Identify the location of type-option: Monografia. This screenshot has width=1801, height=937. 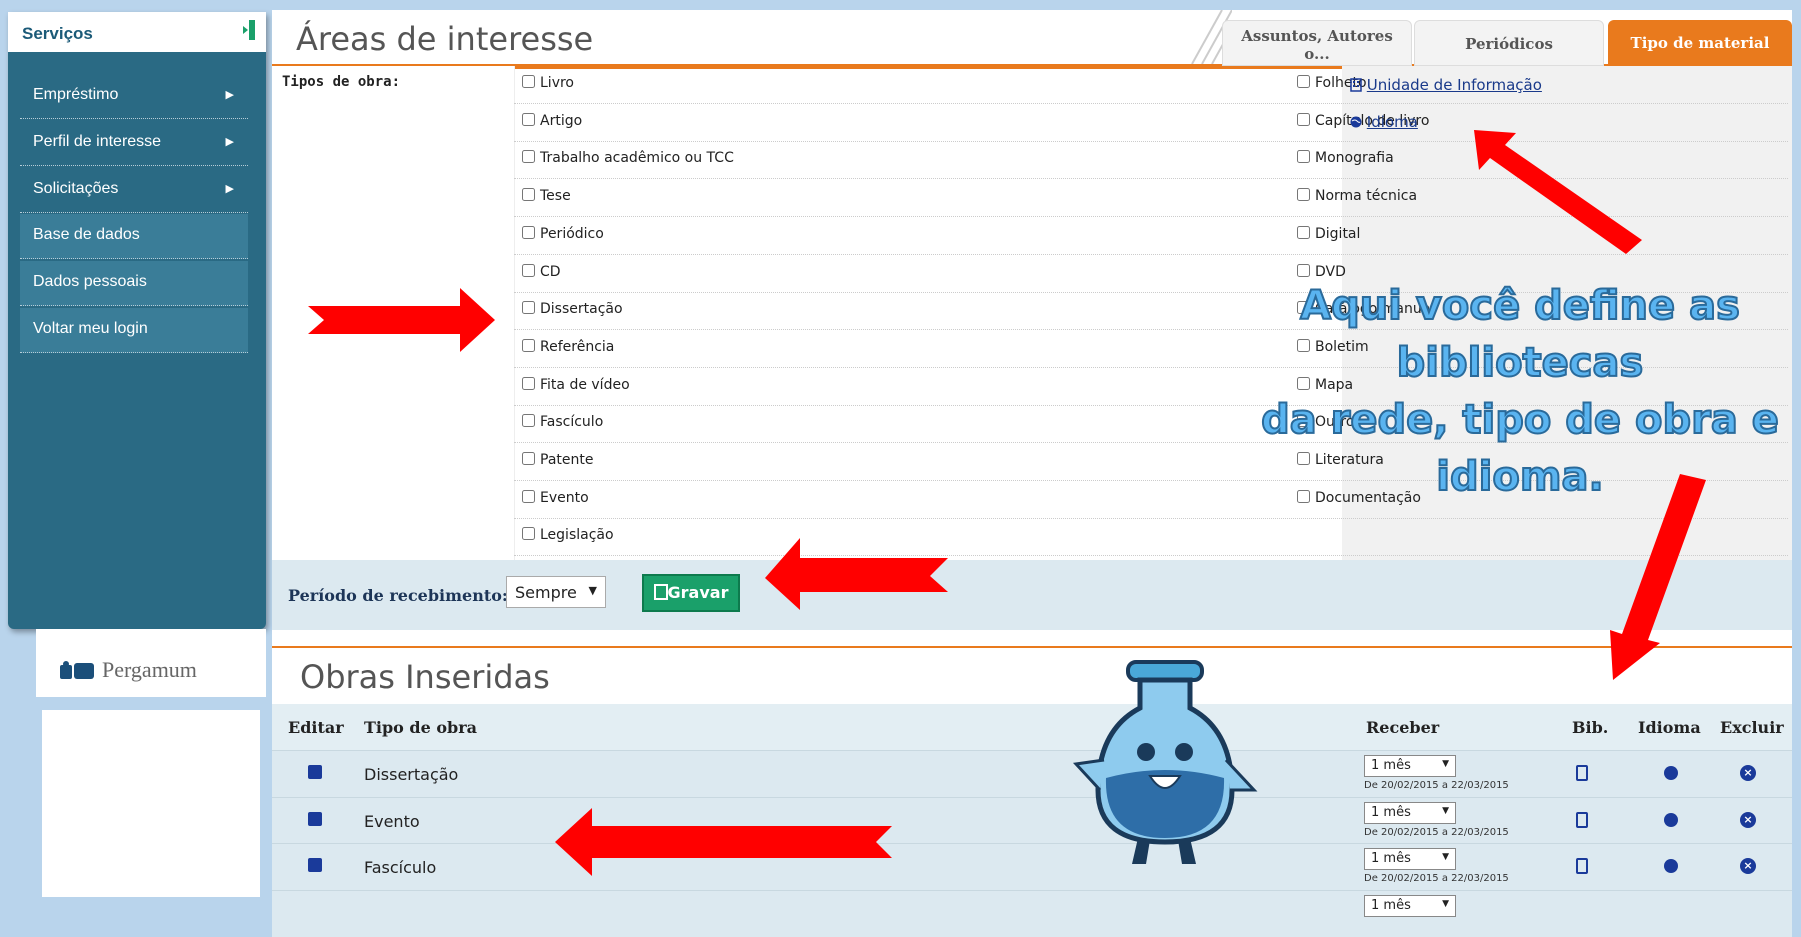
(1345, 158).